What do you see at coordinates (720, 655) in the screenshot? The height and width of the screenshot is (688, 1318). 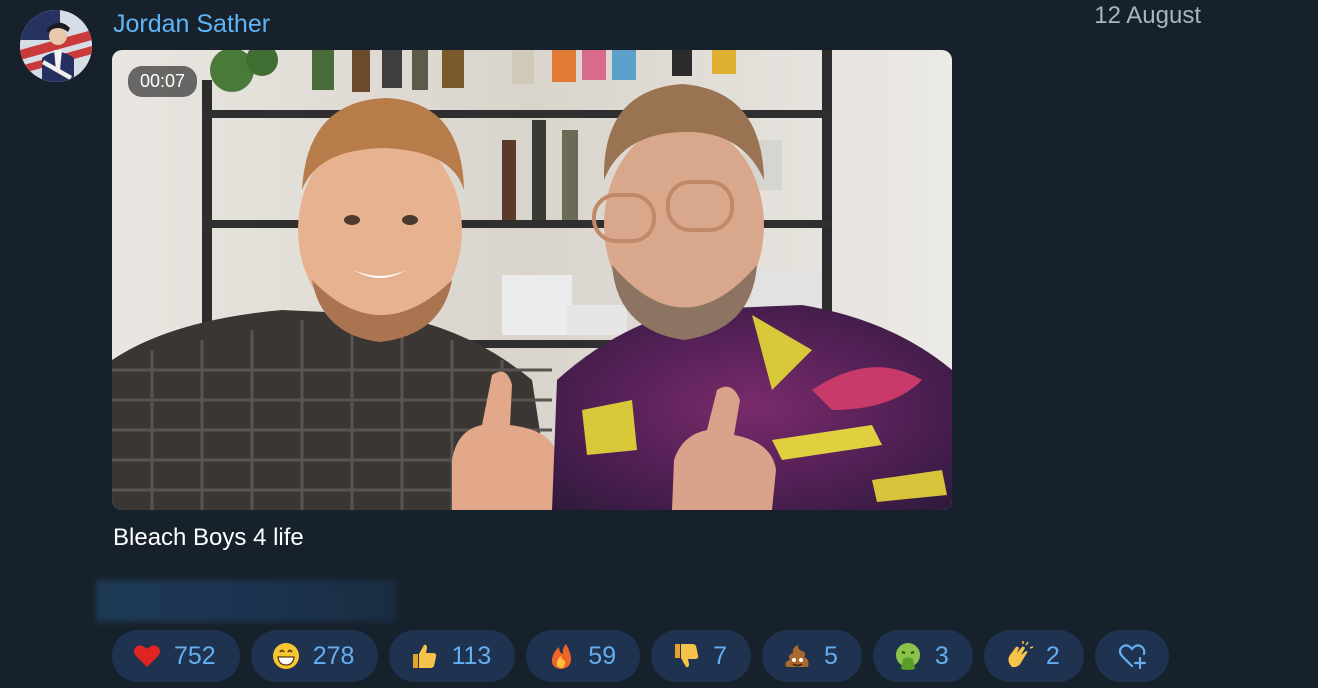 I see `reaction-count: 7` at bounding box center [720, 655].